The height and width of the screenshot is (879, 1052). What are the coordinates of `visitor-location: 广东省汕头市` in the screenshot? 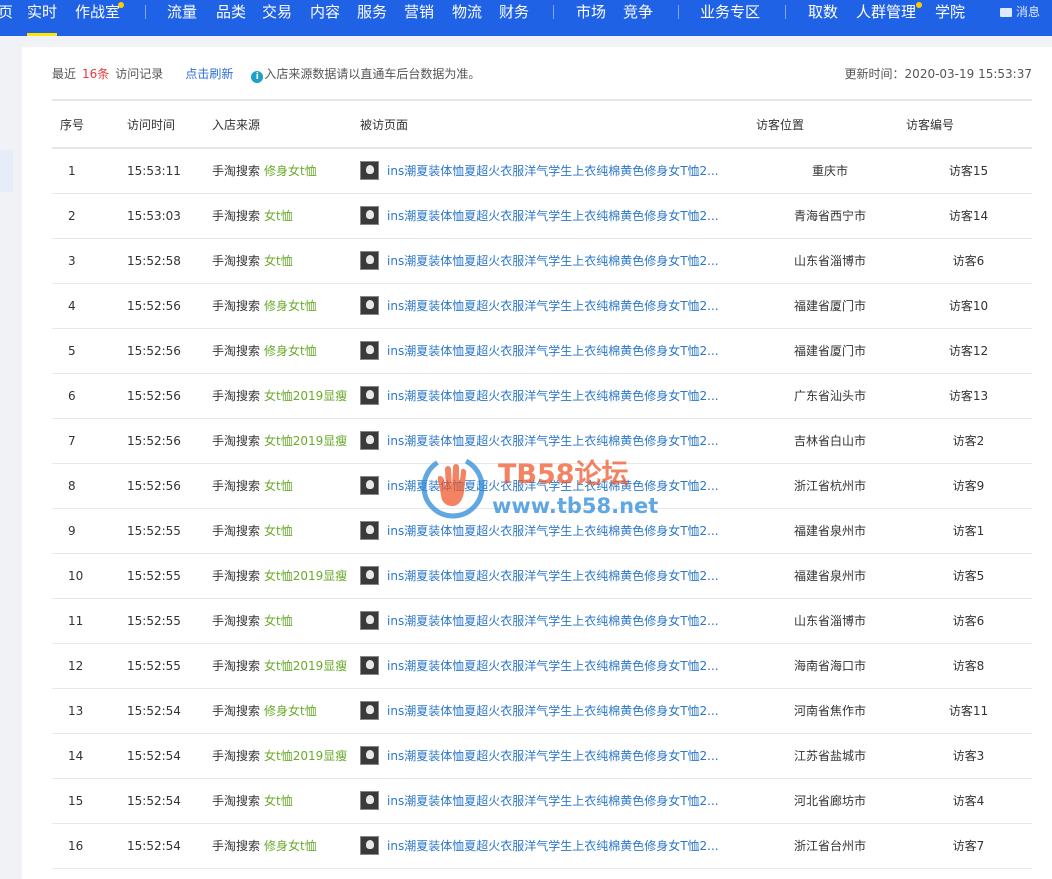 It's located at (830, 396).